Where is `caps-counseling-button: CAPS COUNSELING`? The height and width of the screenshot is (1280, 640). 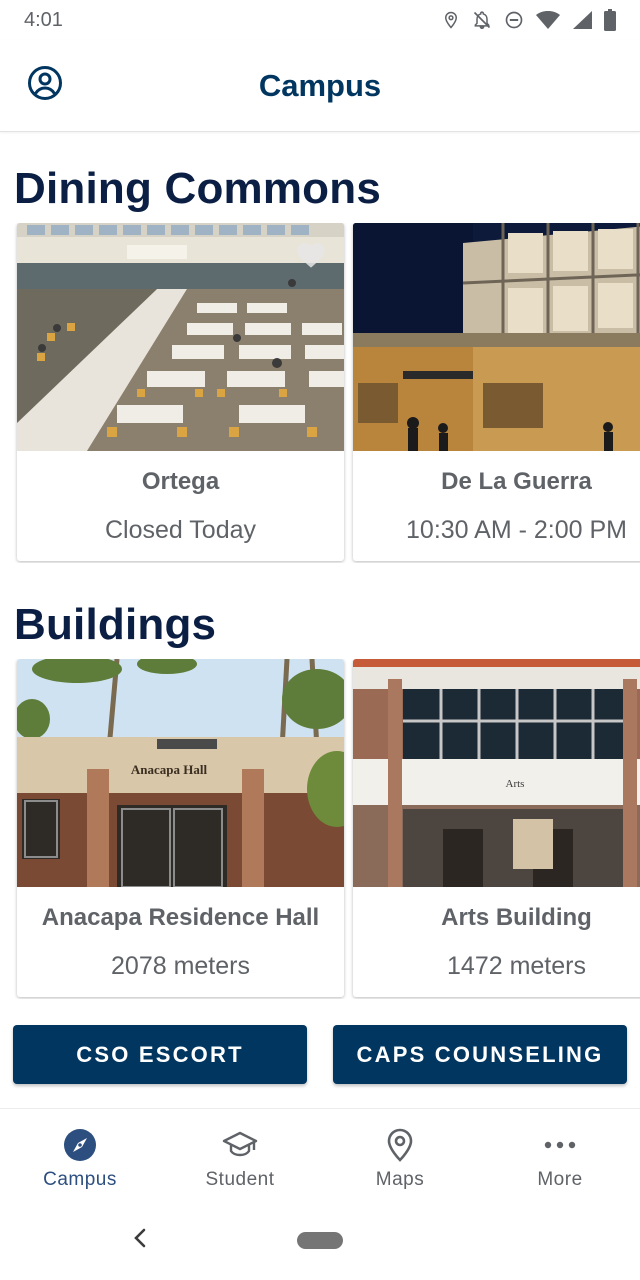
caps-counseling-button: CAPS COUNSELING is located at coordinates (480, 1054).